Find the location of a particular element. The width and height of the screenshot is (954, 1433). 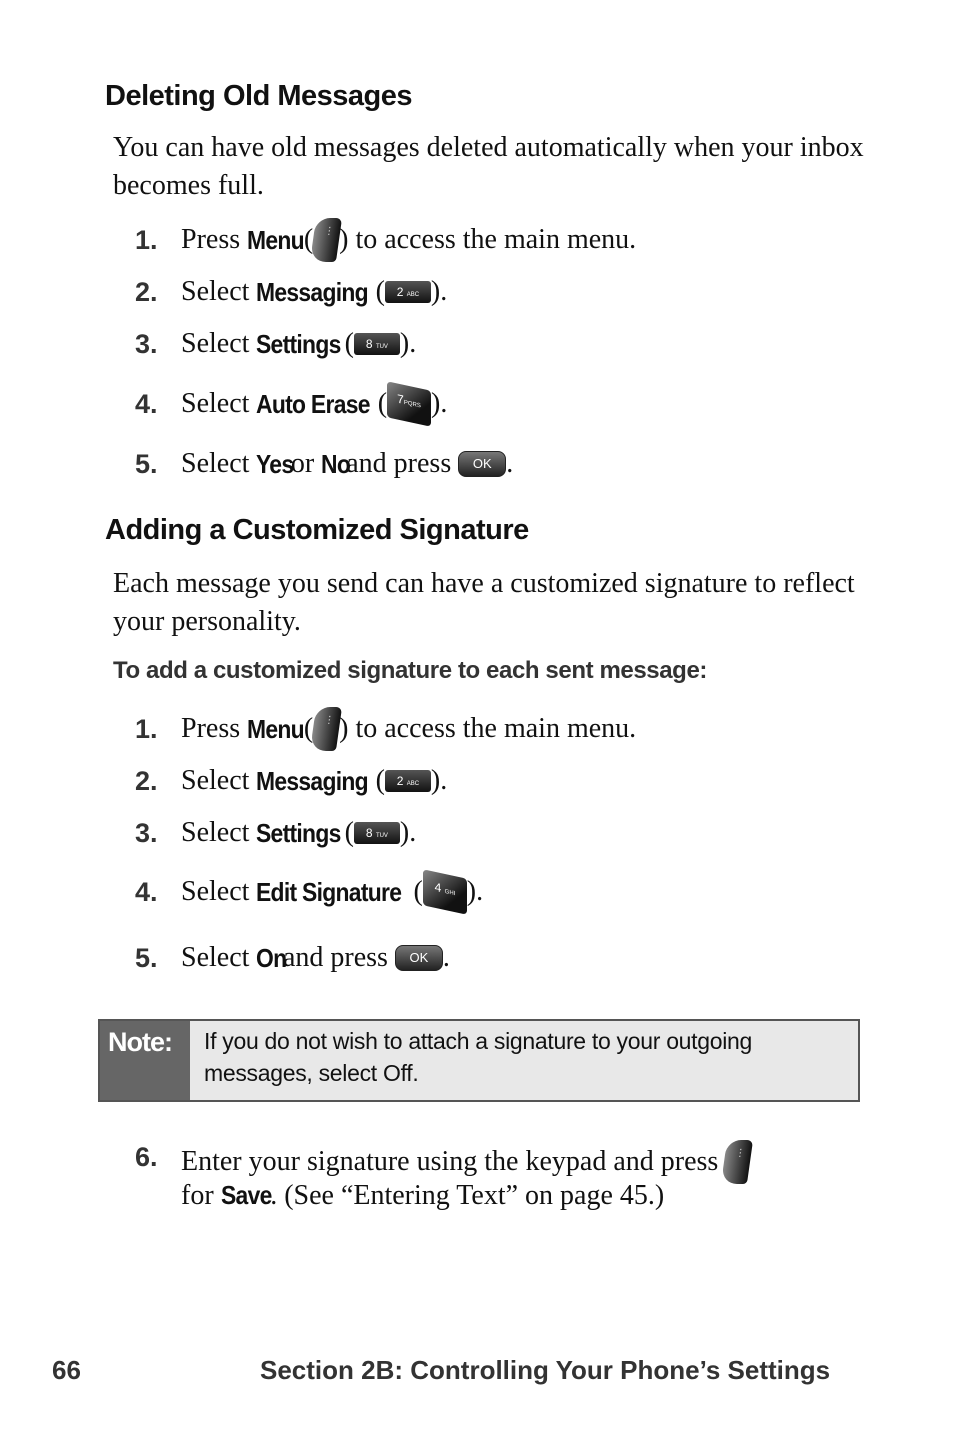

s1-step-4: 4. Select Auto Erase ( 7PQRS ). is located at coordinates (291, 404).